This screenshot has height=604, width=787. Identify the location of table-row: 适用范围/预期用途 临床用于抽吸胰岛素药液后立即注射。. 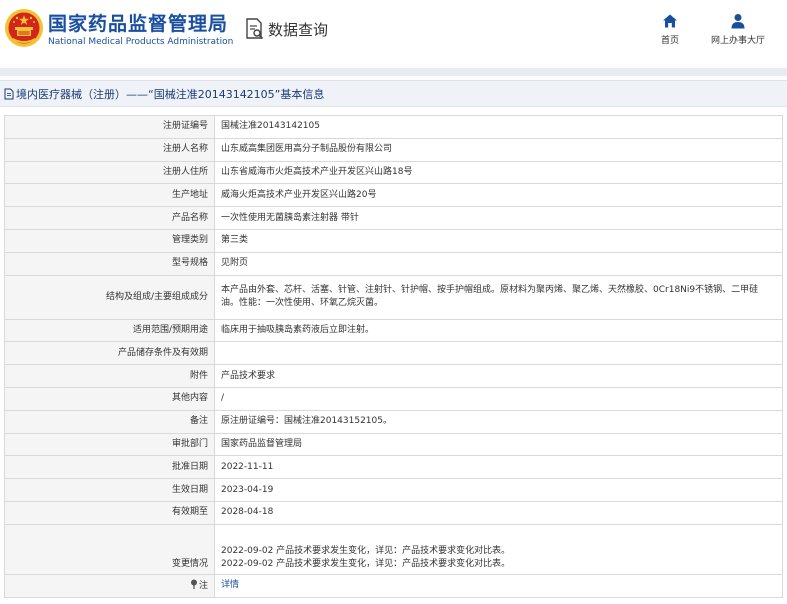
(393, 330).